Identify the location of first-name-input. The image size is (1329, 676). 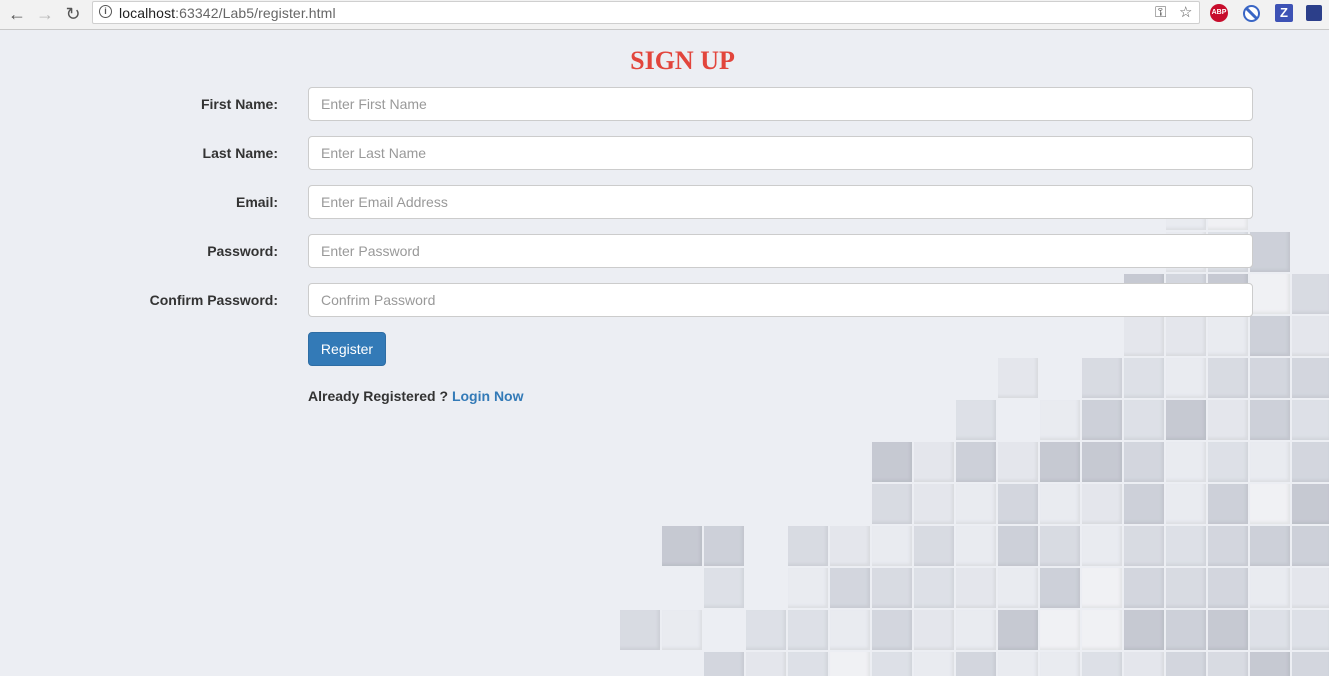
(780, 104).